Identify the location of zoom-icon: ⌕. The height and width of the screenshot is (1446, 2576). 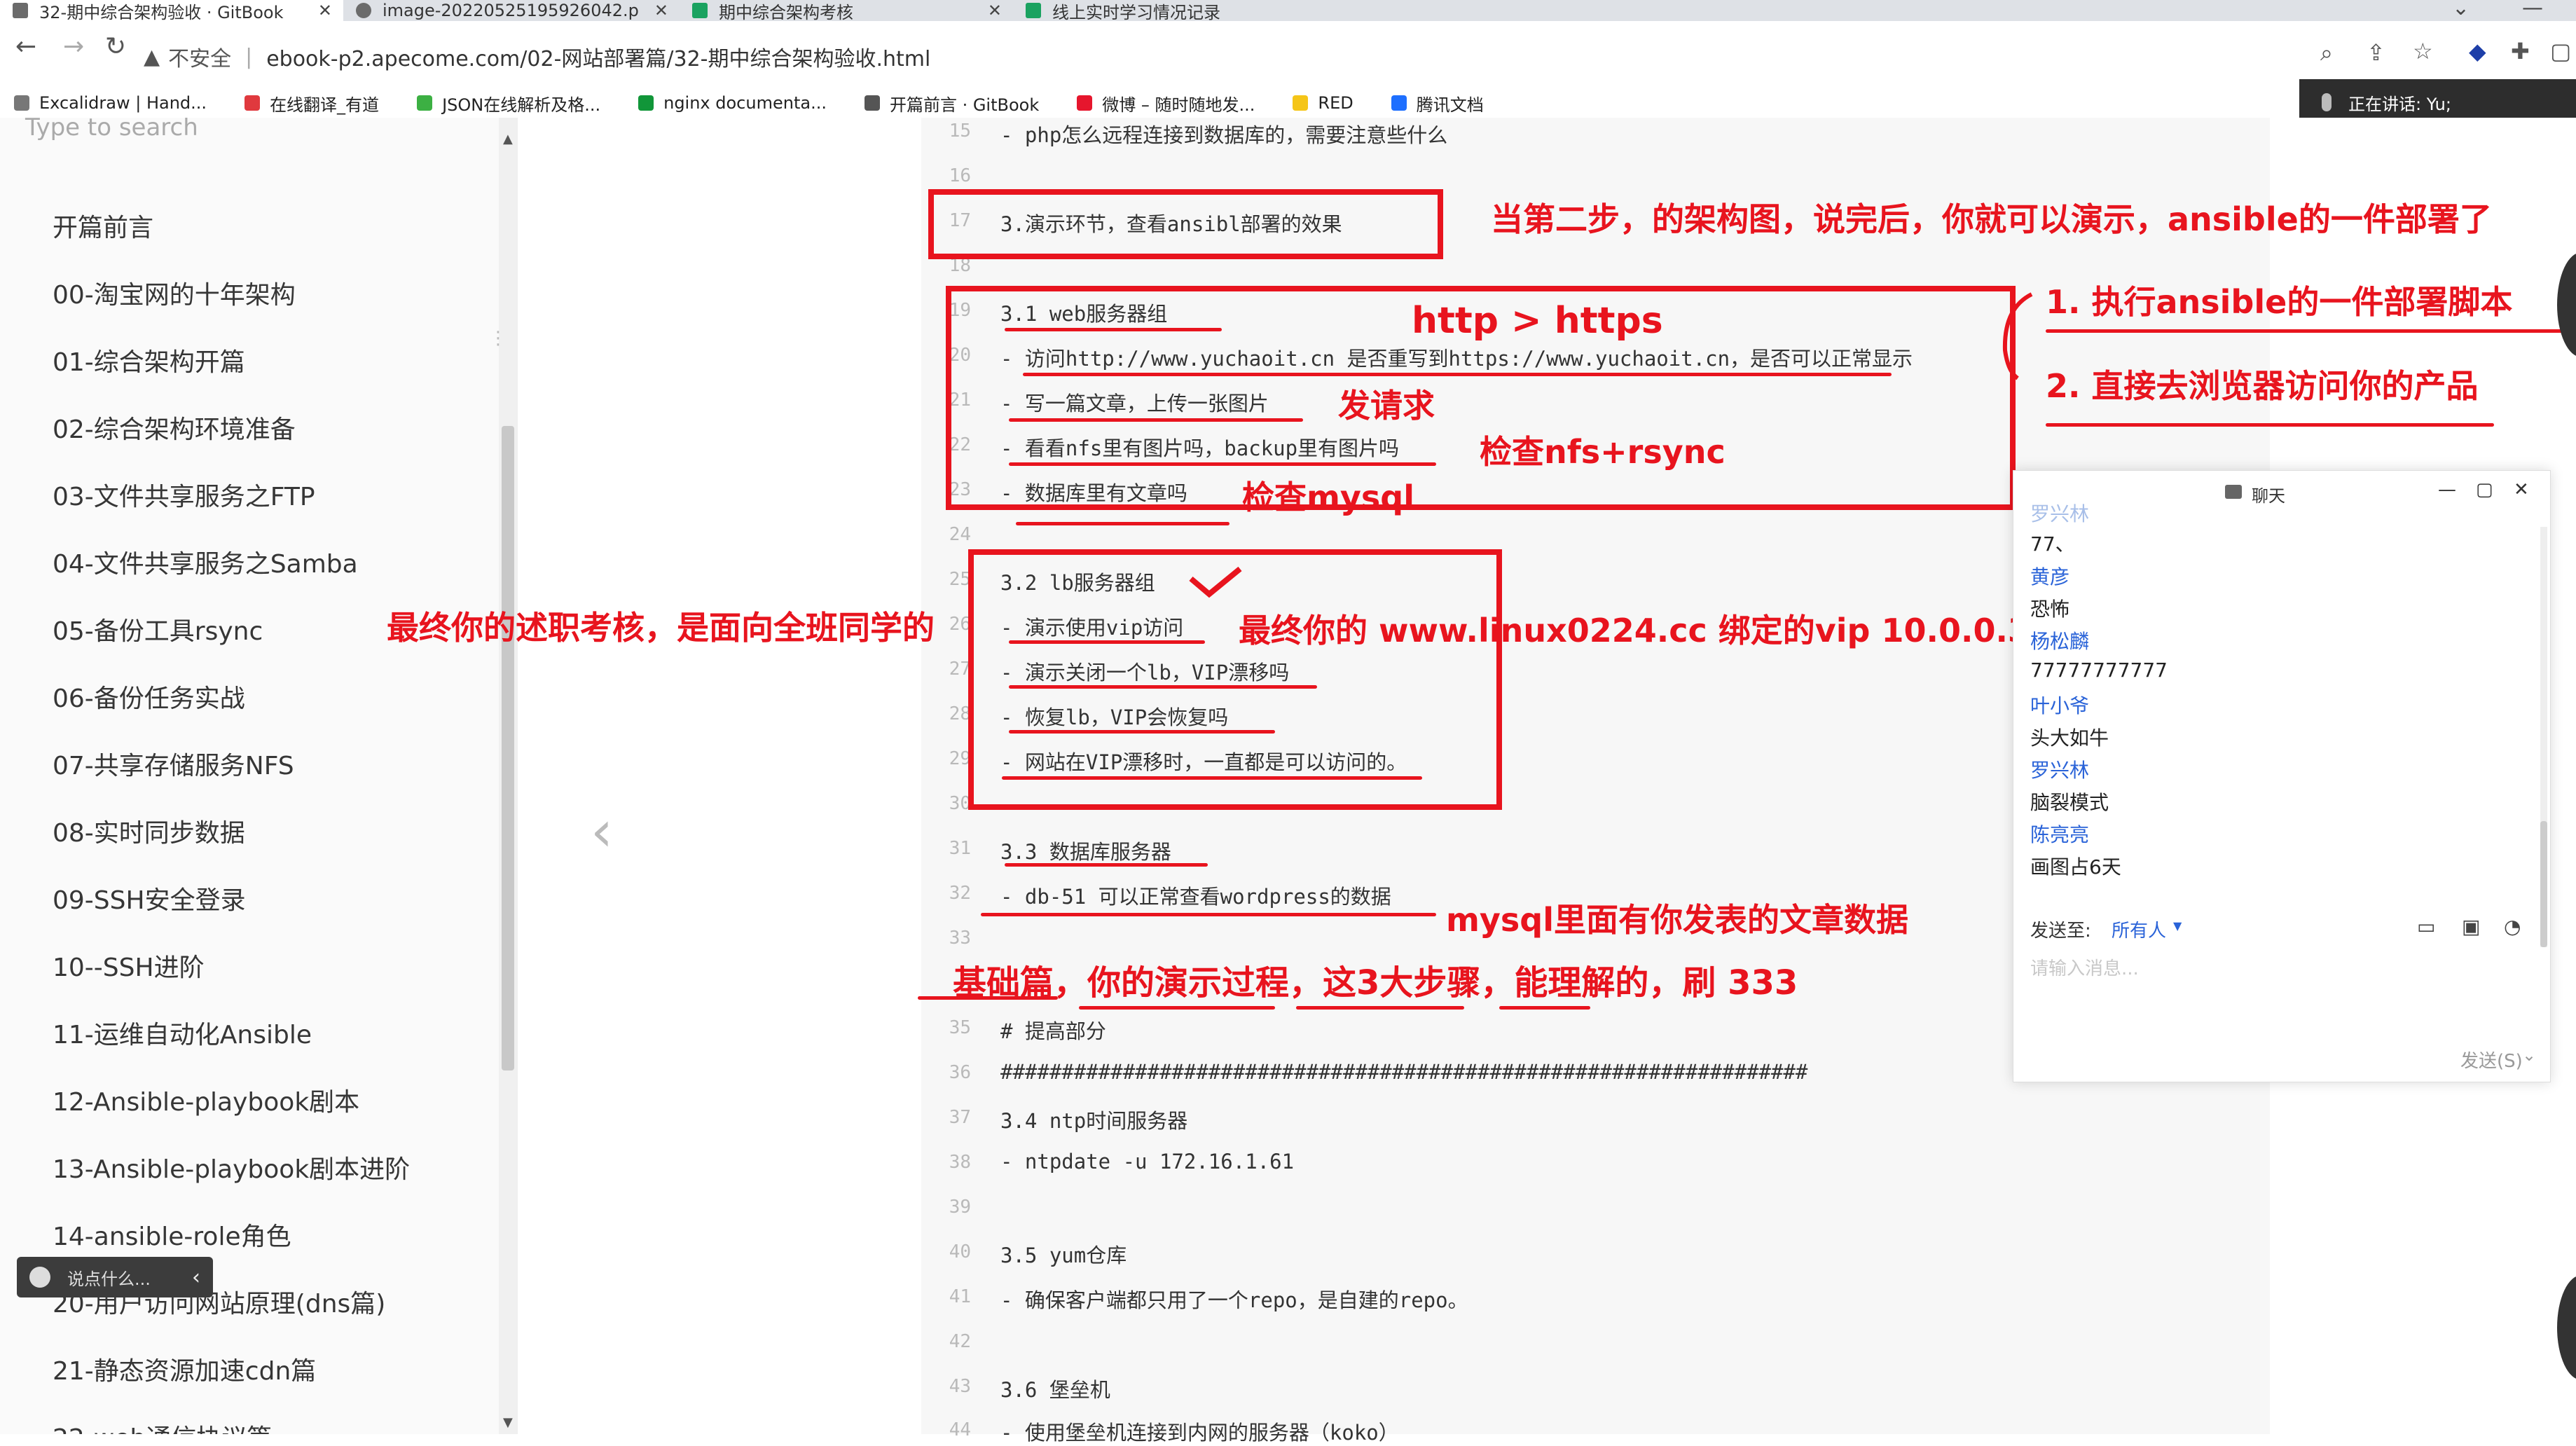
(2326, 53).